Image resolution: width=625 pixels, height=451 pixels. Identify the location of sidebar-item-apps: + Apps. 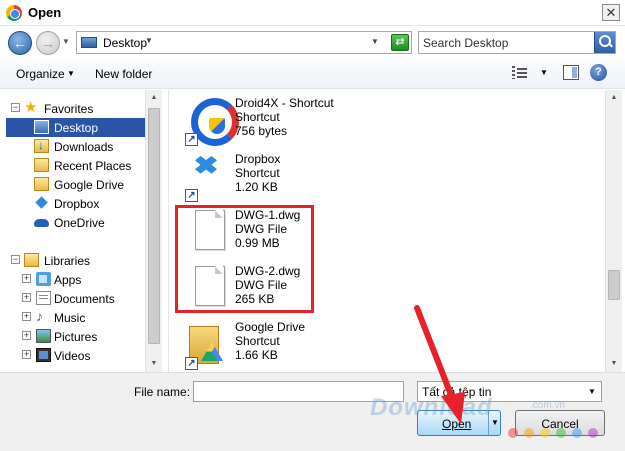
(73, 279).